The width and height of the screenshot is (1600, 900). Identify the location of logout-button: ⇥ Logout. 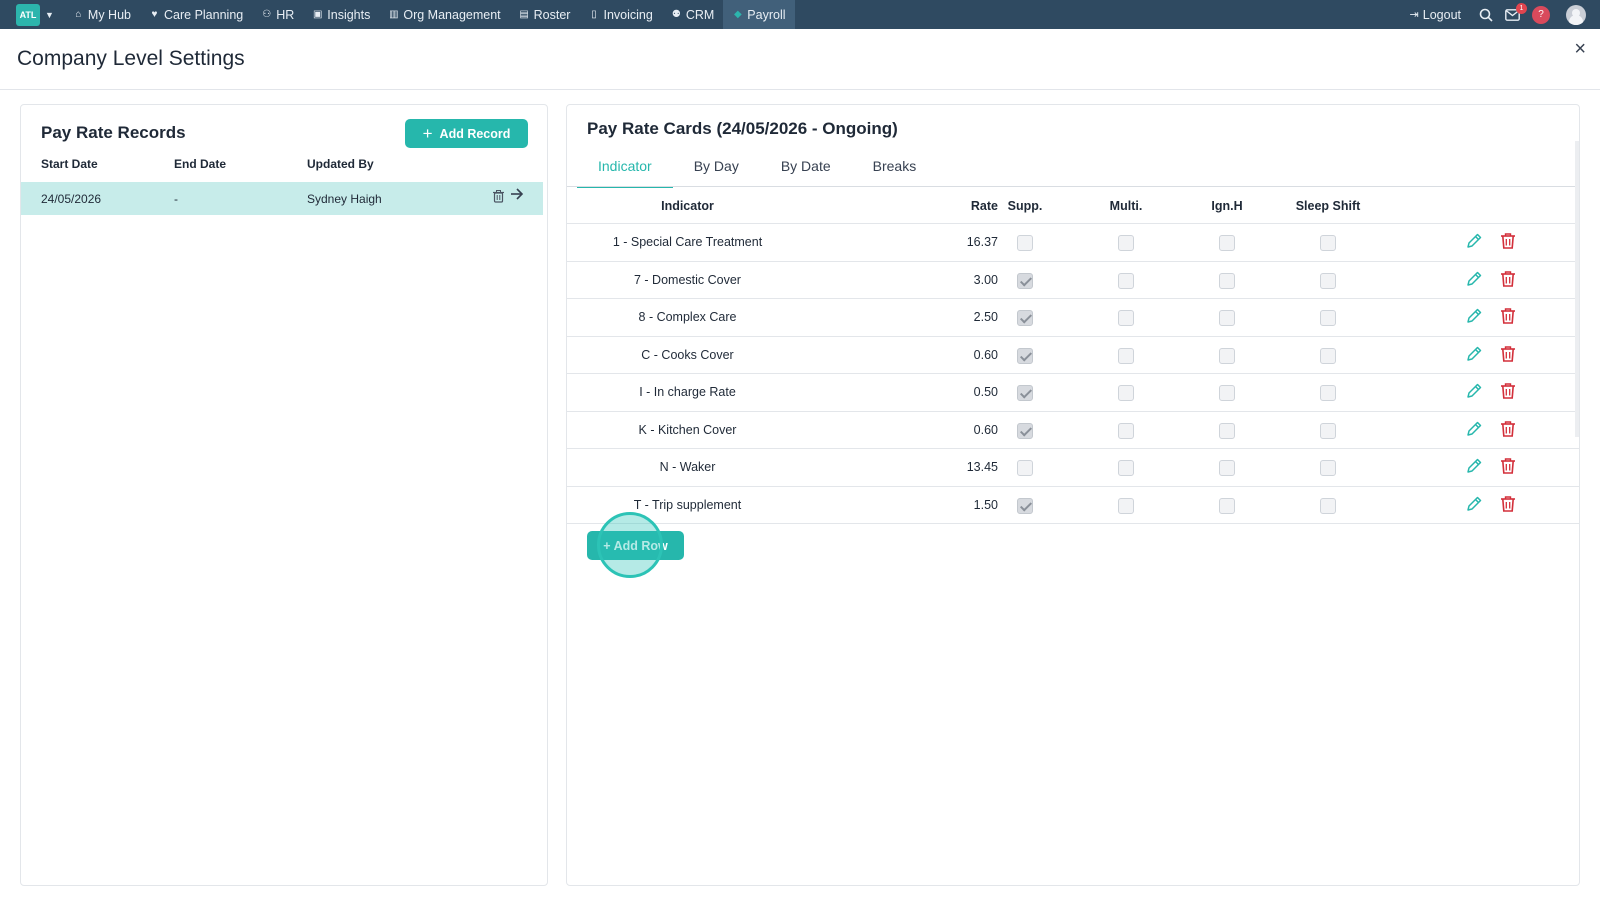
(1435, 15).